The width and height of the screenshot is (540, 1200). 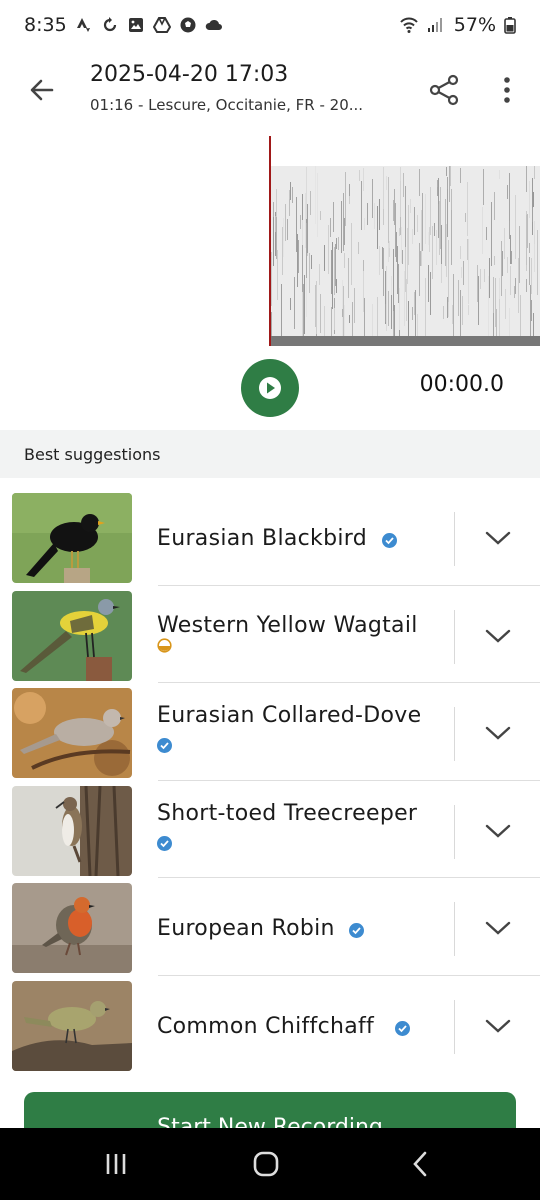 I want to click on share-icon, so click(x=444, y=90).